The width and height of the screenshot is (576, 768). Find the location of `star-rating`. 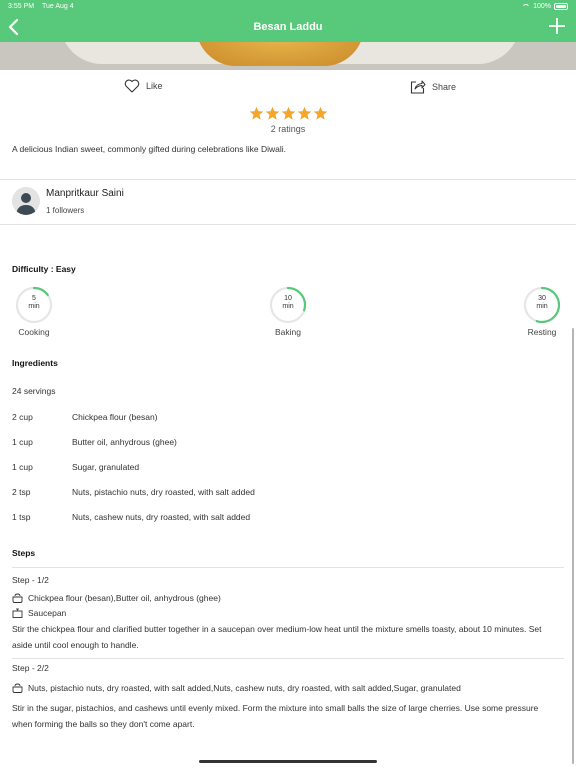

star-rating is located at coordinates (288, 113).